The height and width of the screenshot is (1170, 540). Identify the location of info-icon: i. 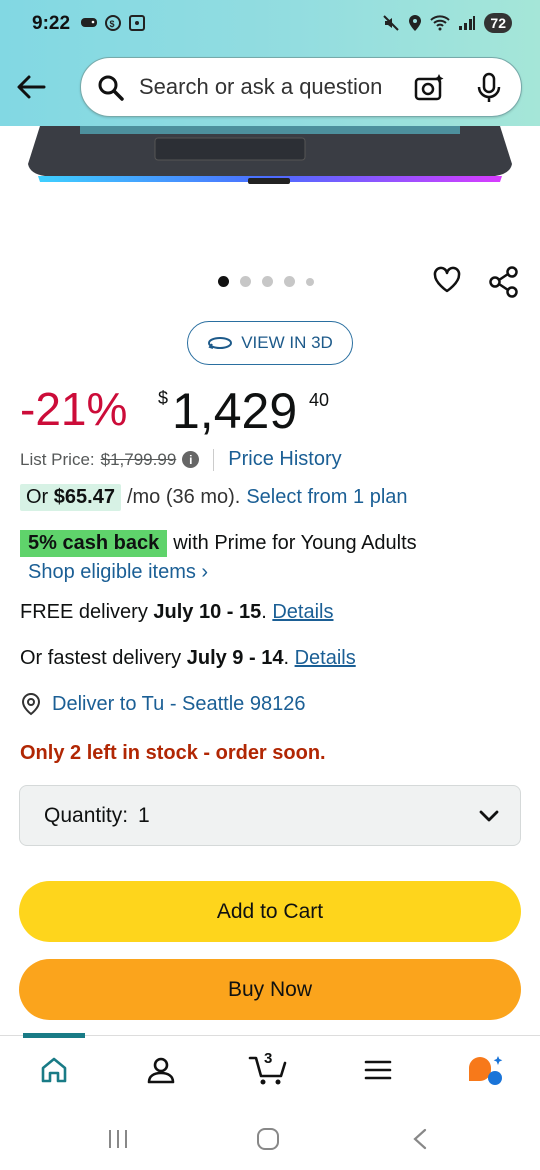
(191, 459).